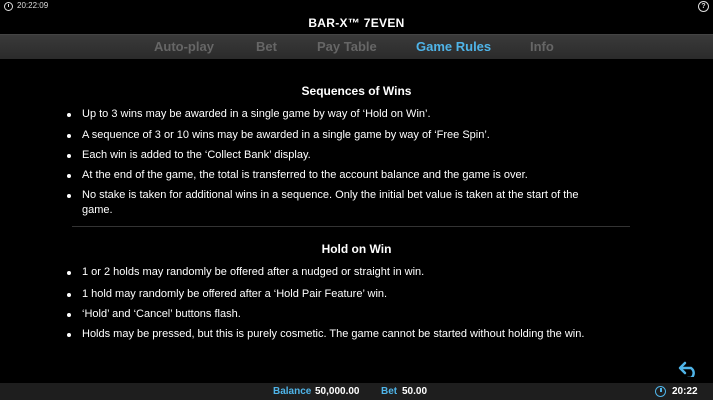 This screenshot has height=400, width=713. I want to click on help-icon: ?, so click(703, 6).